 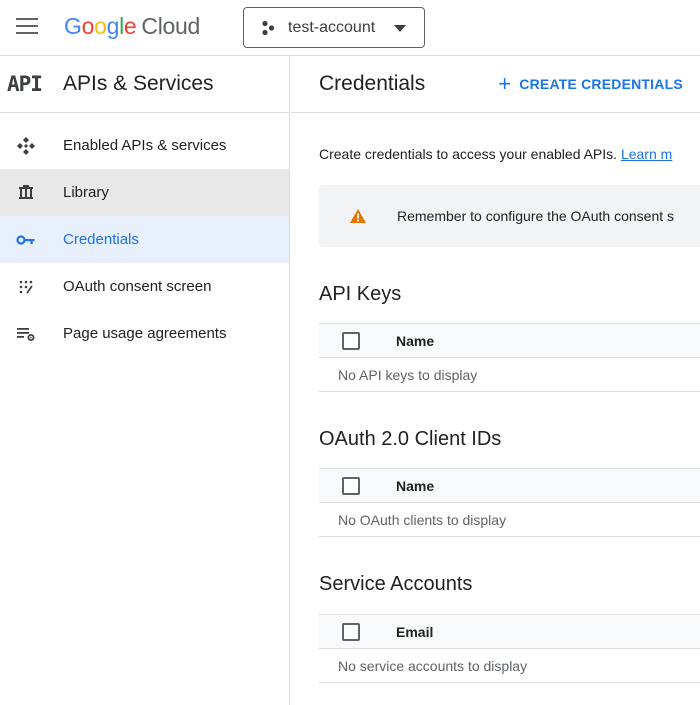 I want to click on page-title: Credentials, so click(x=372, y=83).